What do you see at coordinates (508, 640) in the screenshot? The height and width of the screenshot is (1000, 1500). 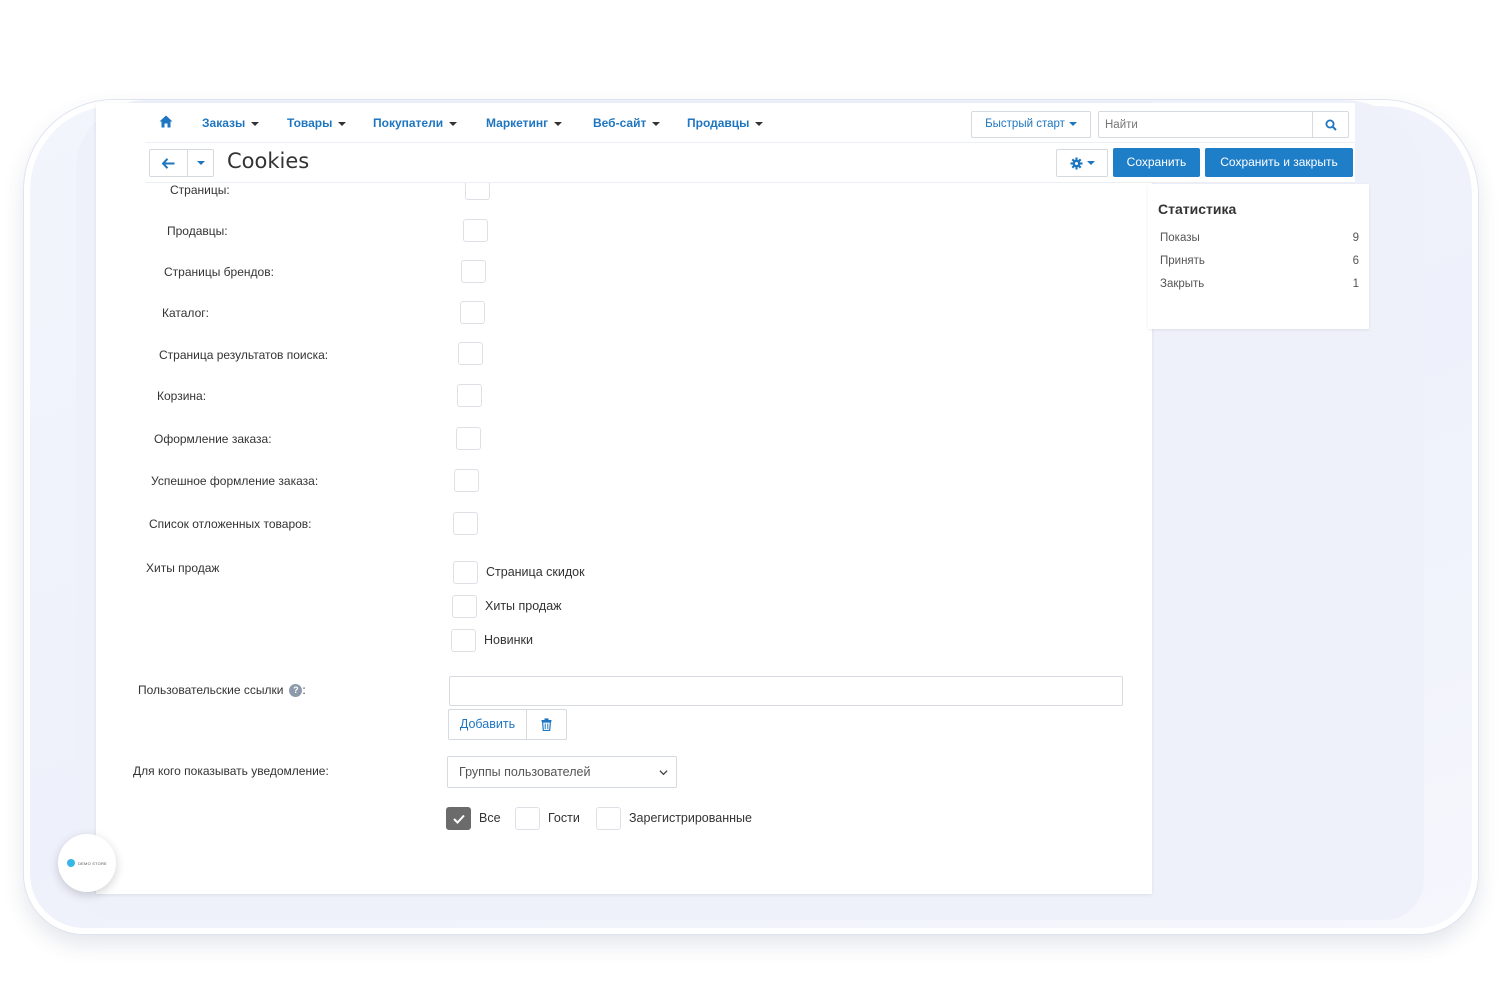 I see `option-new-arrivals: Новинки` at bounding box center [508, 640].